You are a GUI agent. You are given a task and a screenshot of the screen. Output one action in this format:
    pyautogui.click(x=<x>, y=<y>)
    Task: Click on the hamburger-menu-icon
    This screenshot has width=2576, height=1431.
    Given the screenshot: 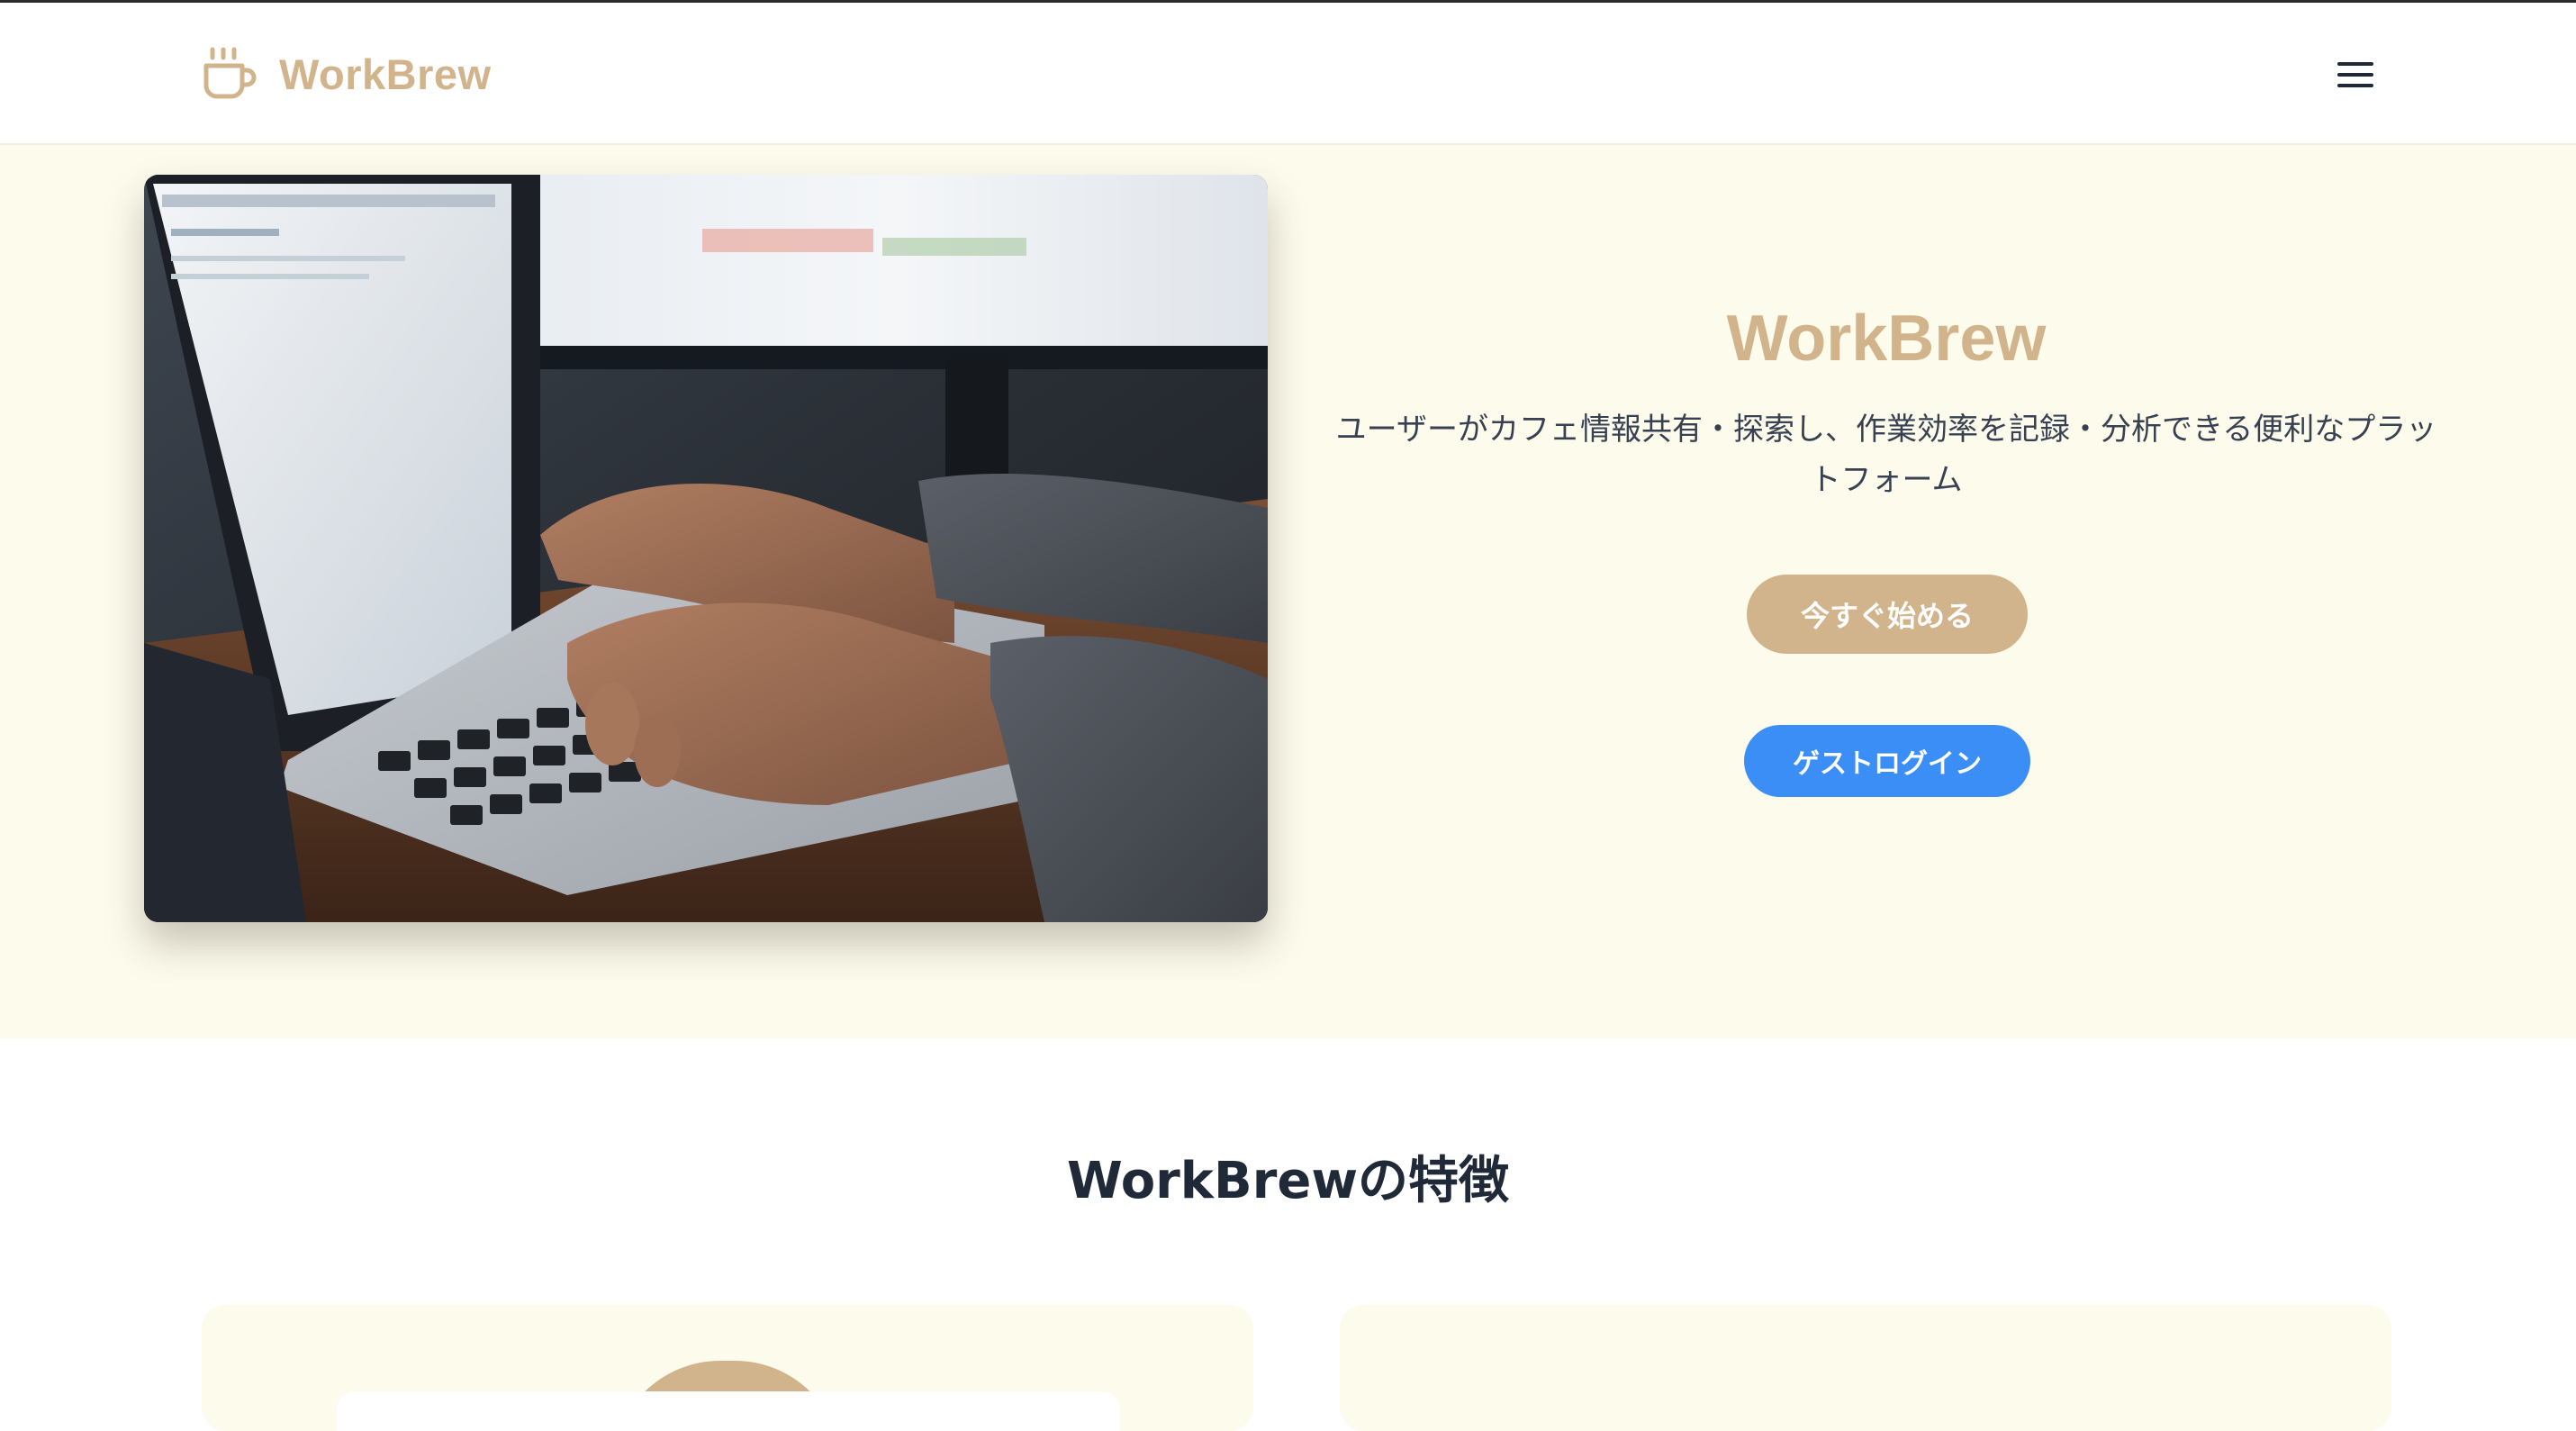 What is the action you would take?
    pyautogui.click(x=2355, y=74)
    